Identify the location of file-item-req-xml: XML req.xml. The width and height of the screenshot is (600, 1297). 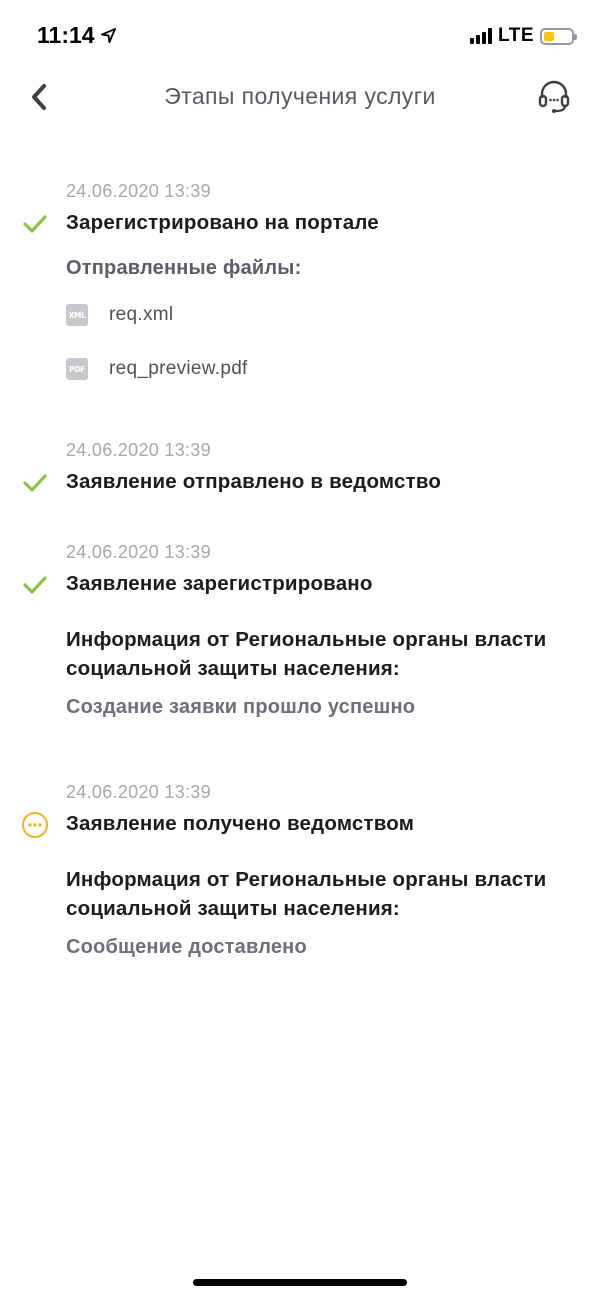
(324, 315).